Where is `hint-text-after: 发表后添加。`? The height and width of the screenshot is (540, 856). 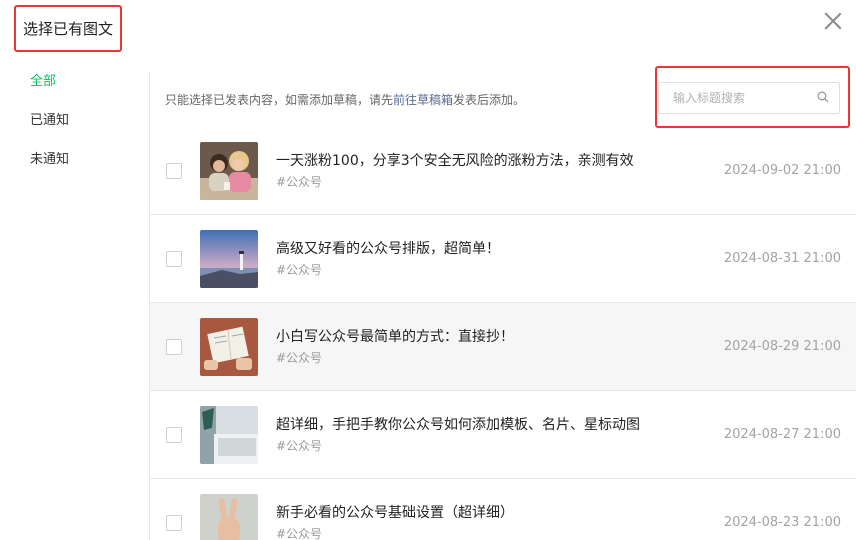 hint-text-after: 发表后添加。 is located at coordinates (489, 100).